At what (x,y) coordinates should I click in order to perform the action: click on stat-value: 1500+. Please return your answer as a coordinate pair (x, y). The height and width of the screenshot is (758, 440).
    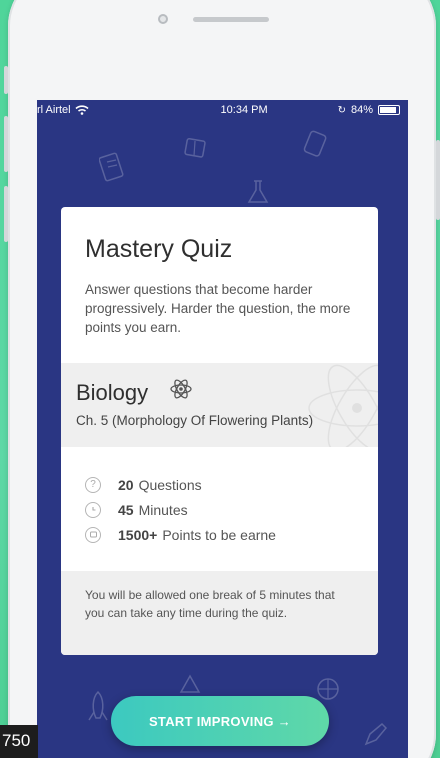
    Looking at the image, I should click on (138, 534).